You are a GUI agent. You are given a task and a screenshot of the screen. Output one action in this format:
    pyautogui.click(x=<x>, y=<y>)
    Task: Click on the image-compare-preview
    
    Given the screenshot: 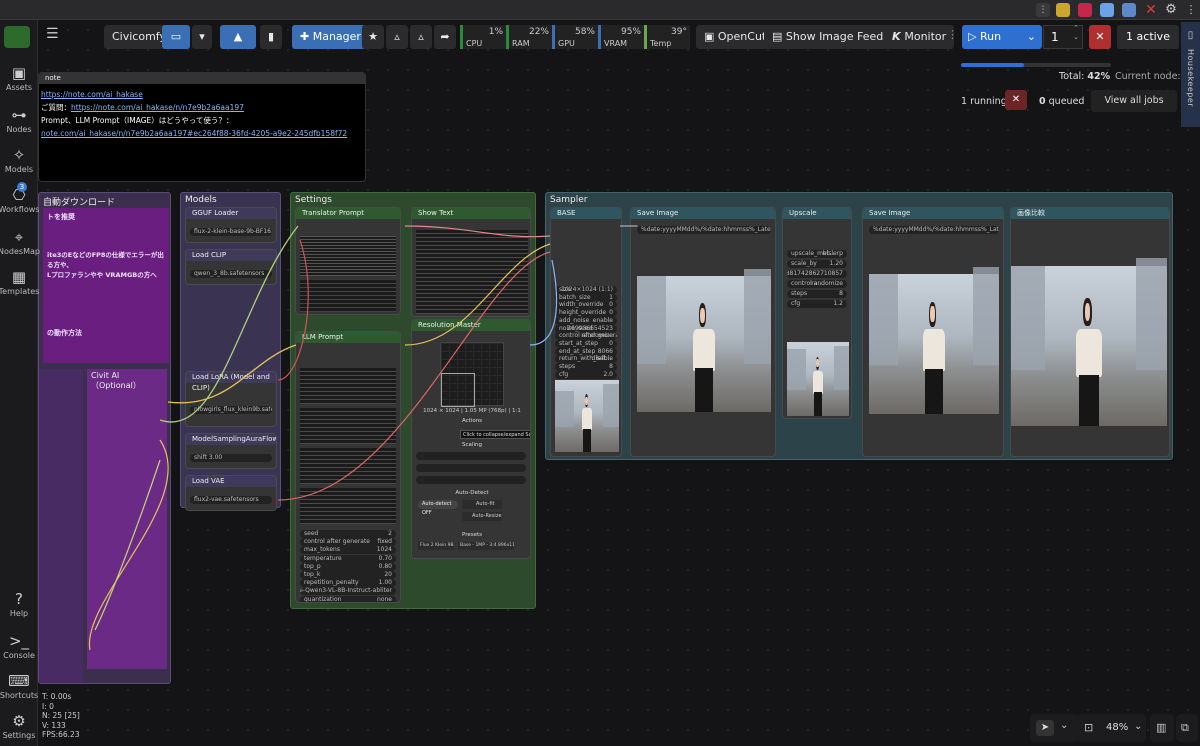 What is the action you would take?
    pyautogui.click(x=1089, y=342)
    